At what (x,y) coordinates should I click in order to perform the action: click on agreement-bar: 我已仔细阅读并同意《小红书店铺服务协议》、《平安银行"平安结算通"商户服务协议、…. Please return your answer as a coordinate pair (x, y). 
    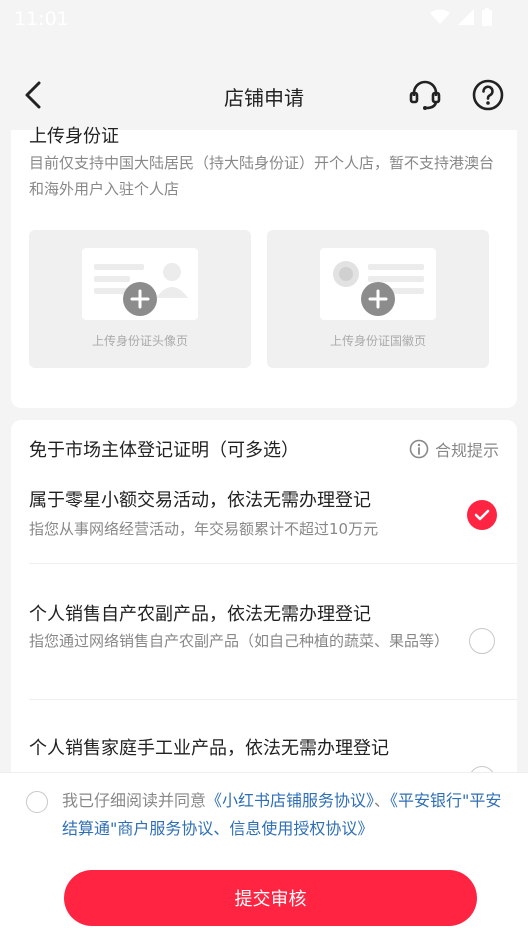
    Looking at the image, I should click on (264, 815).